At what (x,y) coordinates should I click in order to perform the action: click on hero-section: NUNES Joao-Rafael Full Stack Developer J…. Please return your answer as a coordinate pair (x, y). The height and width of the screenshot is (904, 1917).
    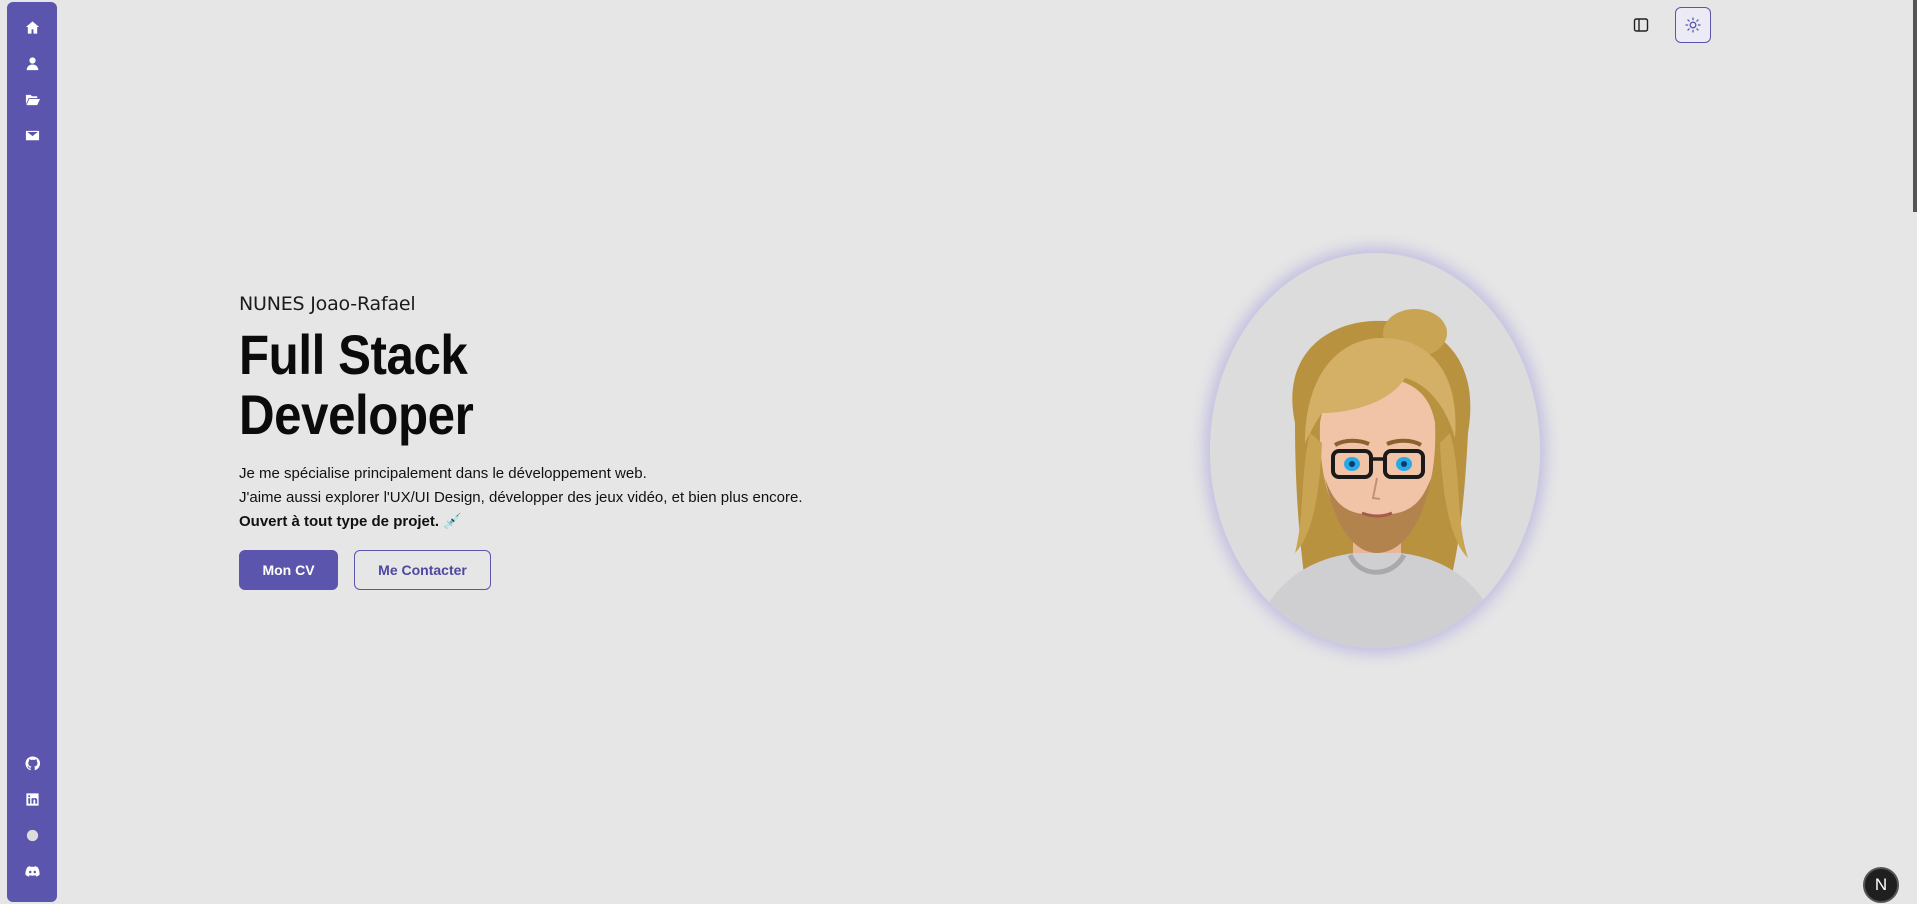
    Looking at the image, I should click on (589, 441).